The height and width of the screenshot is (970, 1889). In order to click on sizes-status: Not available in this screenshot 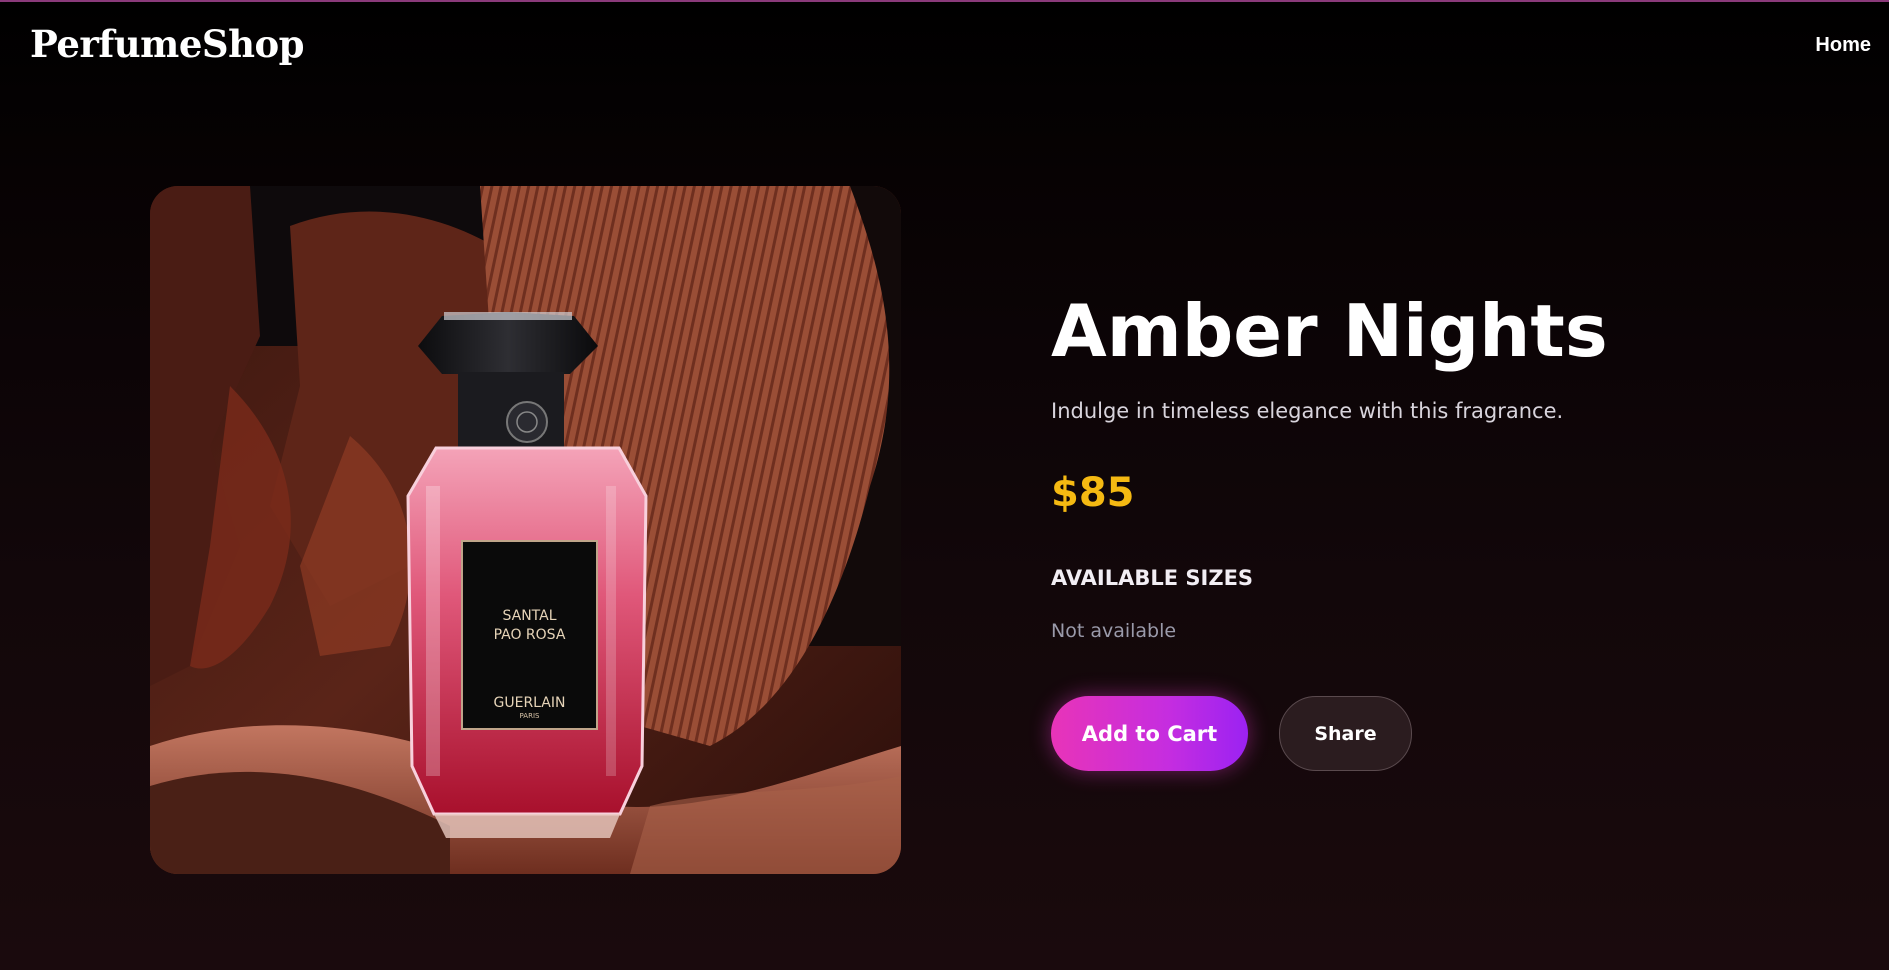, I will do `click(1114, 631)`.